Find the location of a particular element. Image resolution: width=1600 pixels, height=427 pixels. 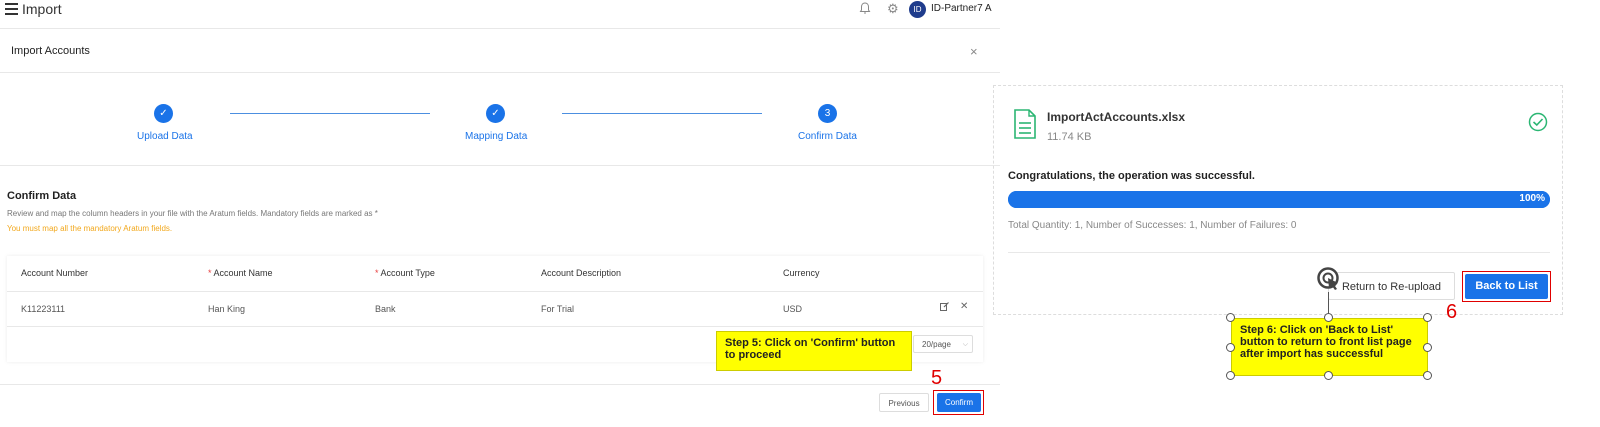

cell-account-type: Bank is located at coordinates (385, 309).